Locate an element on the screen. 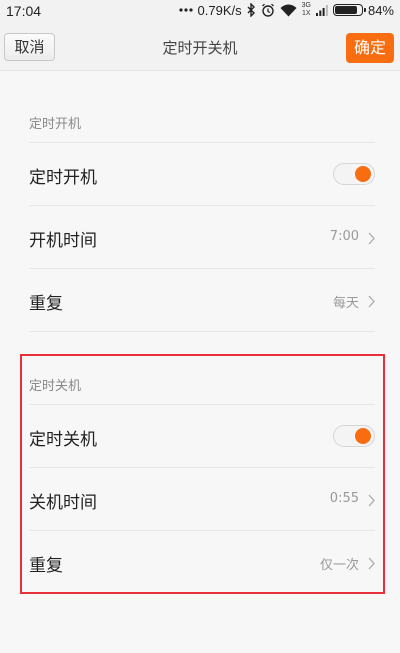  battery-icon is located at coordinates (349, 10).